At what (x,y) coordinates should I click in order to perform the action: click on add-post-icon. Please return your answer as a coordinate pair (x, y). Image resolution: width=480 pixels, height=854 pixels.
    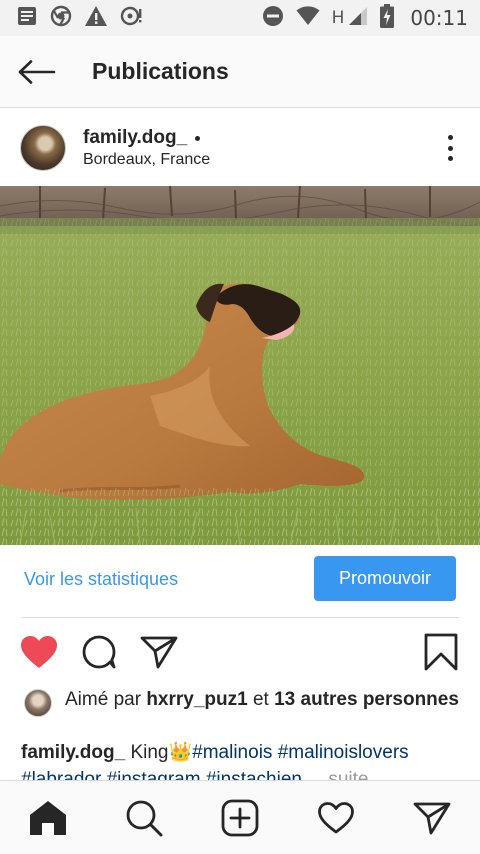
    Looking at the image, I should click on (240, 818).